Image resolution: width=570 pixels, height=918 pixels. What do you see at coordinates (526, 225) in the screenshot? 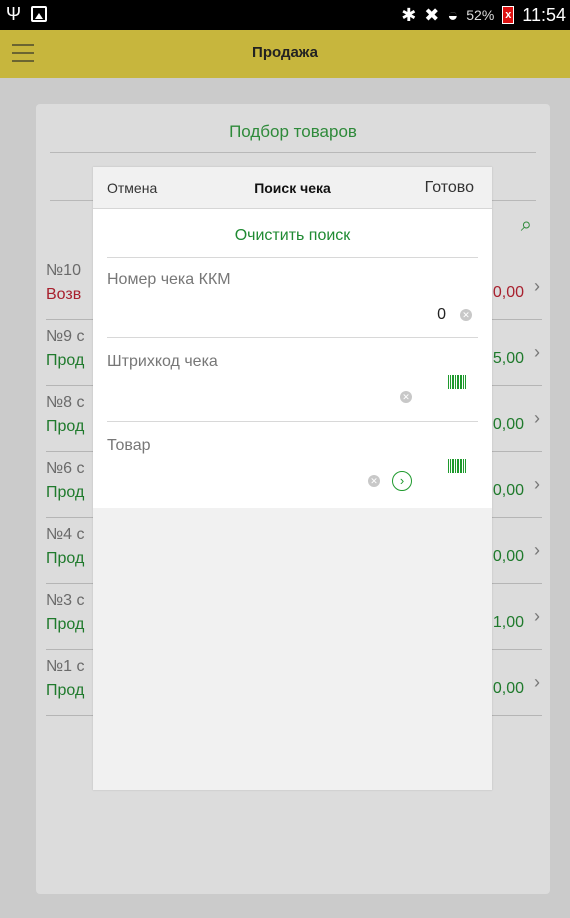
I see `search-icon: ⌕` at bounding box center [526, 225].